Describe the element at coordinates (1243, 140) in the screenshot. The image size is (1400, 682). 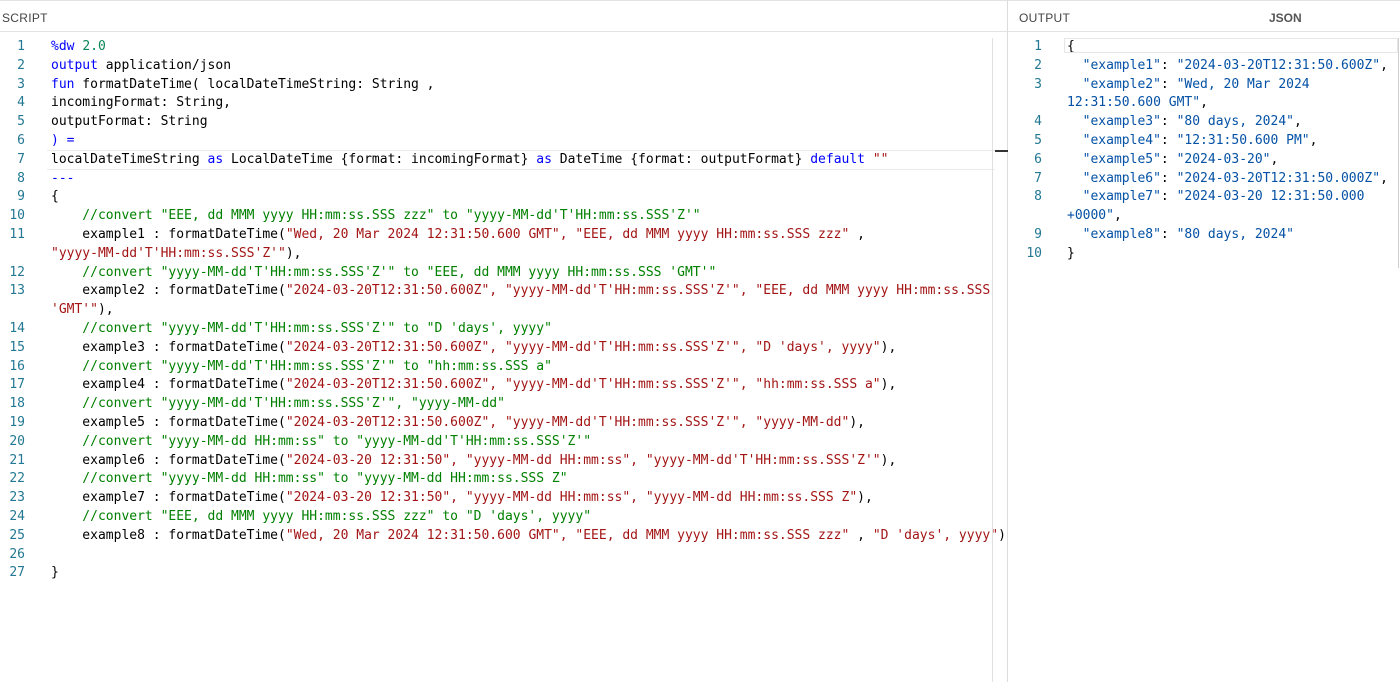
I see `code-token: "12:31:50.600 PM"` at that location.